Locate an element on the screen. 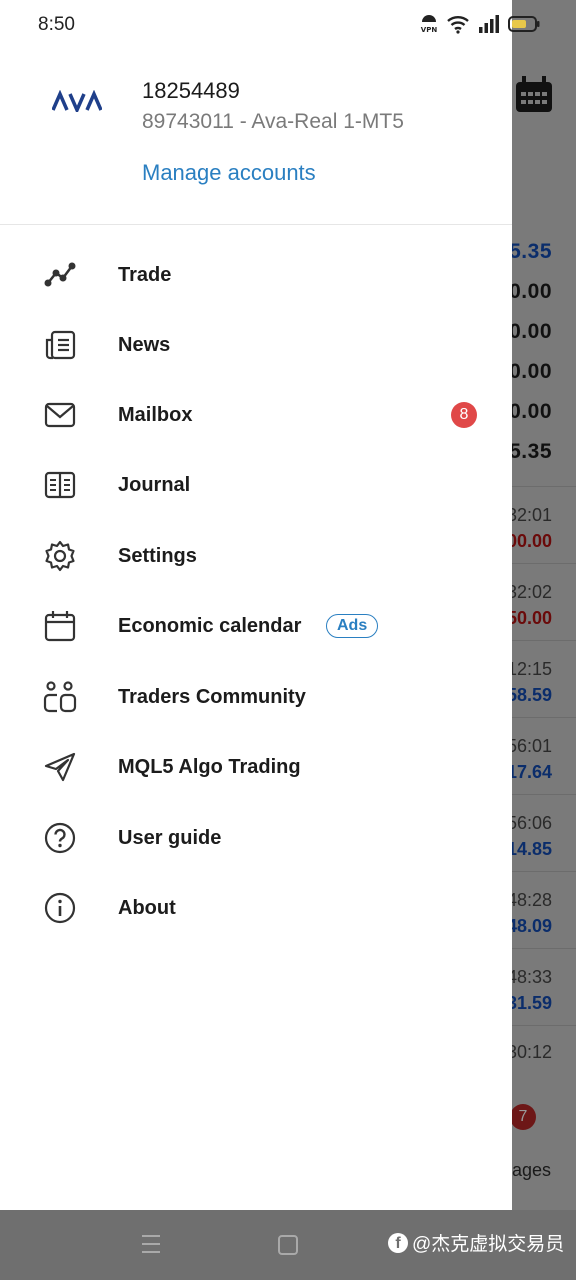  bg-history-row: 56:06 14.85 is located at coordinates (541, 832).